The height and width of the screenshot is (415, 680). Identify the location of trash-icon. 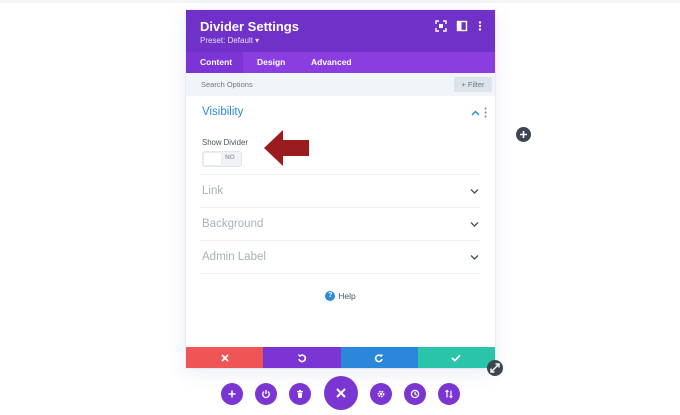
(300, 393).